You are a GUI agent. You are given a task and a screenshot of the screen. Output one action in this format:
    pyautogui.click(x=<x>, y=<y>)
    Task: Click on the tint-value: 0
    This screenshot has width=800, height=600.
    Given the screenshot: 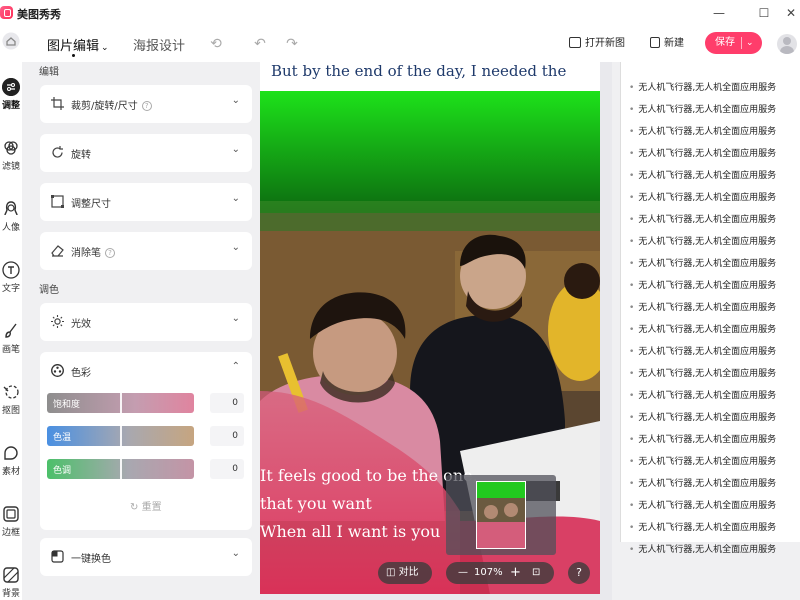 What is the action you would take?
    pyautogui.click(x=227, y=469)
    